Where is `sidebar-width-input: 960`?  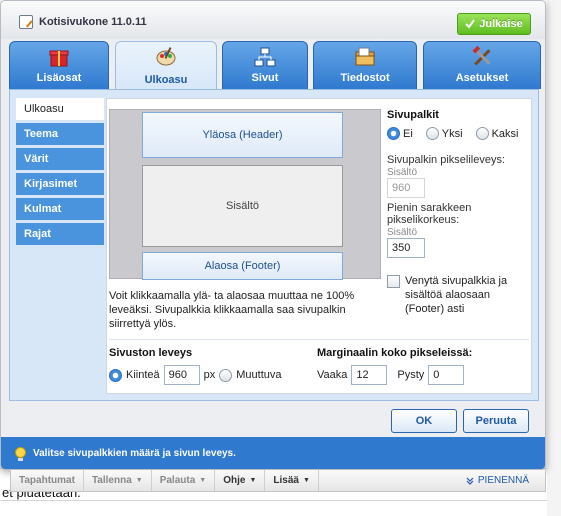 sidebar-width-input: 960 is located at coordinates (406, 188).